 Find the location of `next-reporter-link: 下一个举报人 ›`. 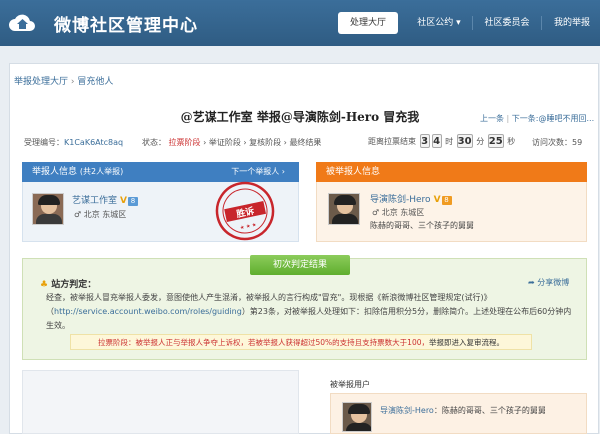

next-reporter-link: 下一个举报人 › is located at coordinates (258, 172).